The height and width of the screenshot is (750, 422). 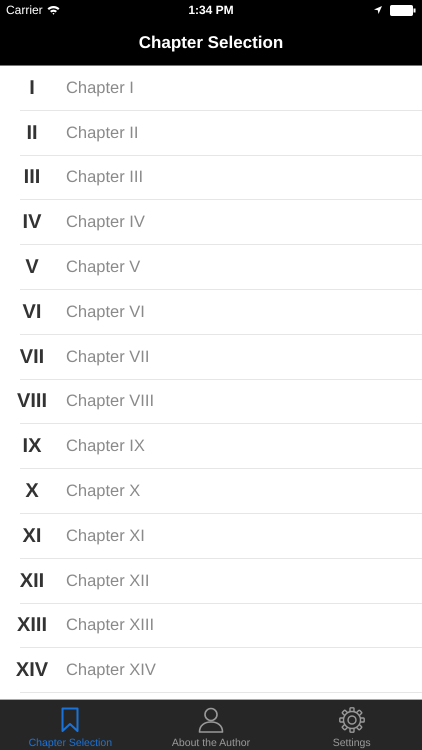 I want to click on chapter-numeral: III, so click(x=32, y=178).